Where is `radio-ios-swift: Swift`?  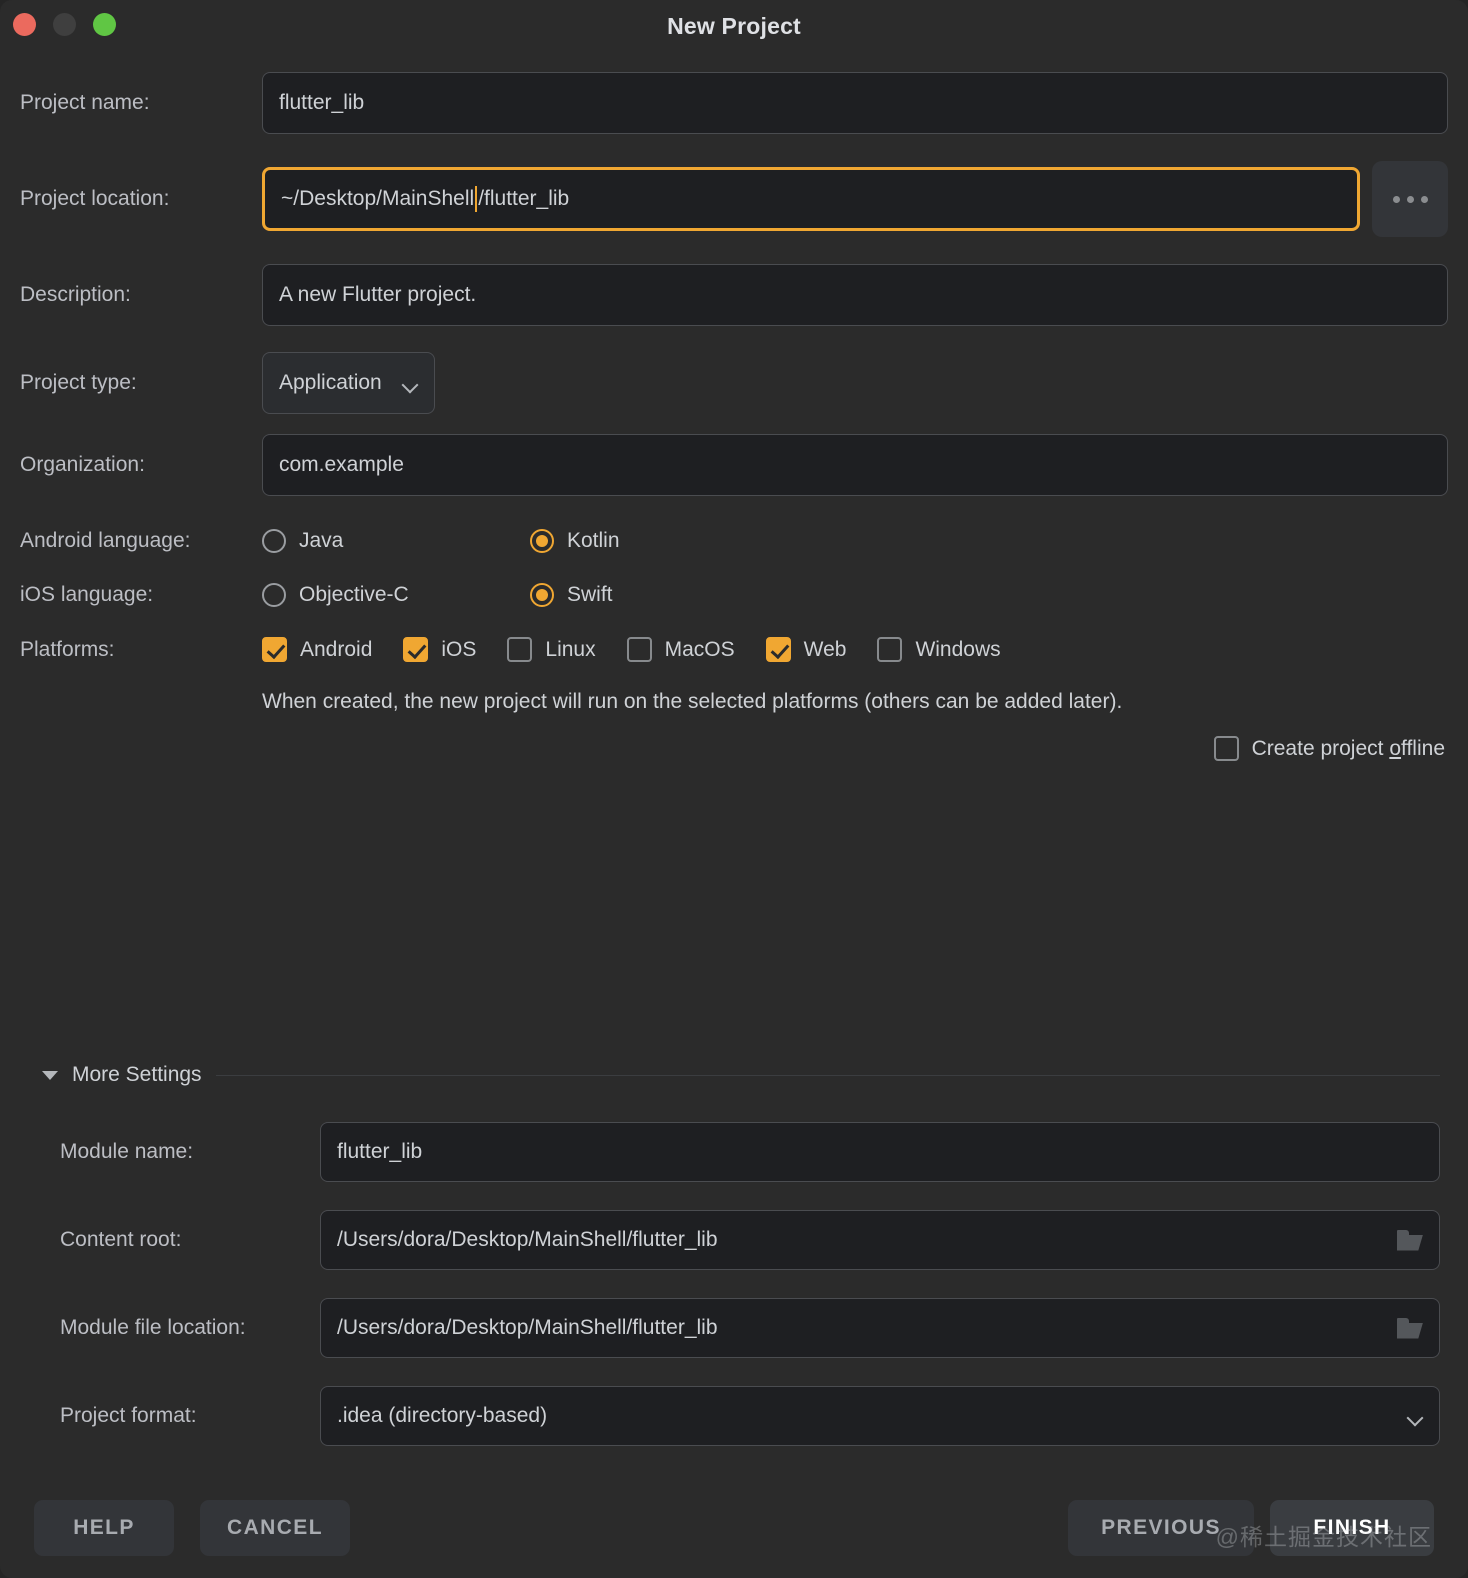
radio-ios-swift: Swift is located at coordinates (571, 595).